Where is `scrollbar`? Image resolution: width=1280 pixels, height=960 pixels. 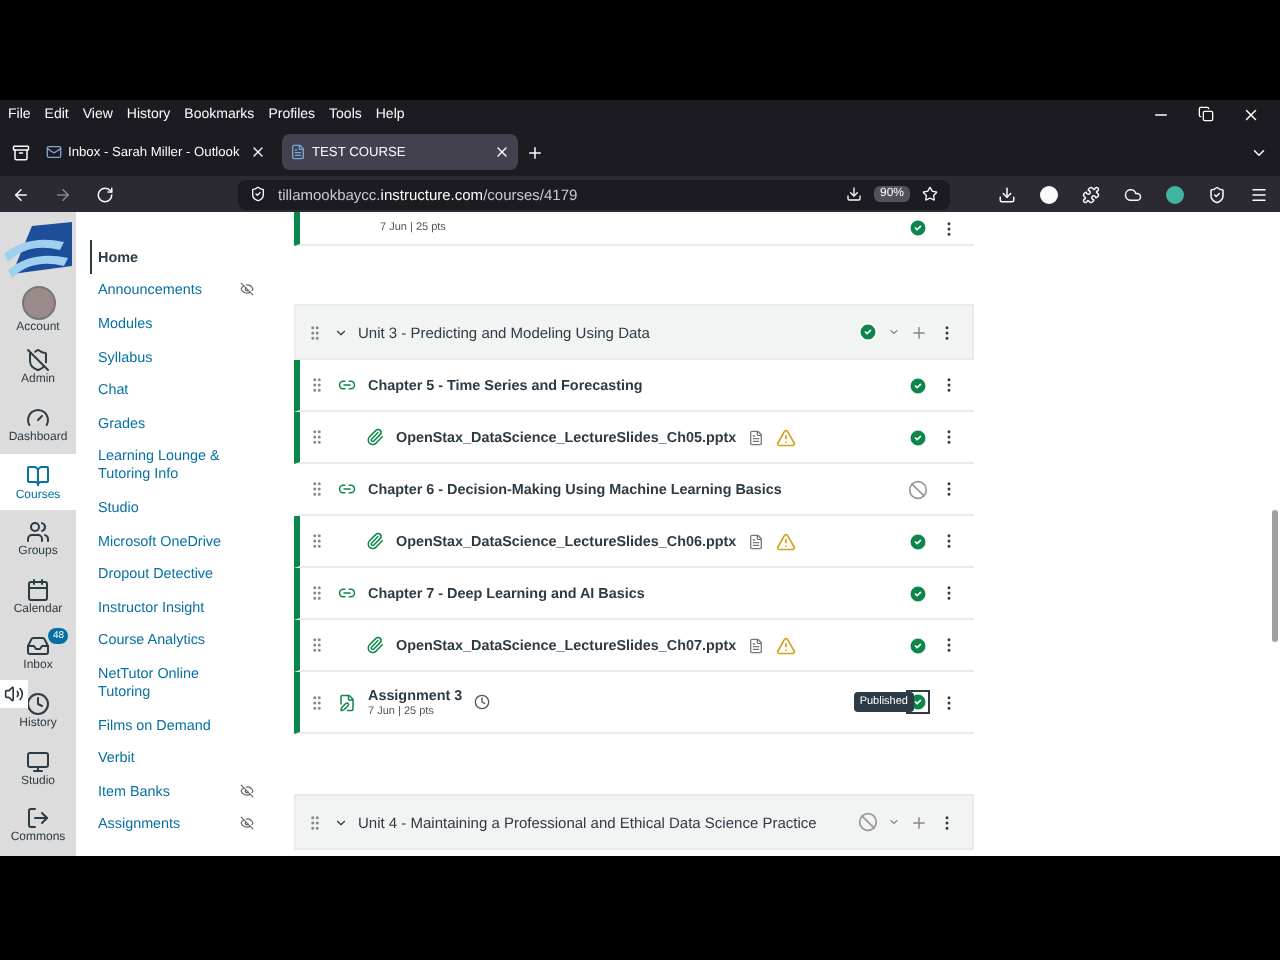
scrollbar is located at coordinates (1275, 576).